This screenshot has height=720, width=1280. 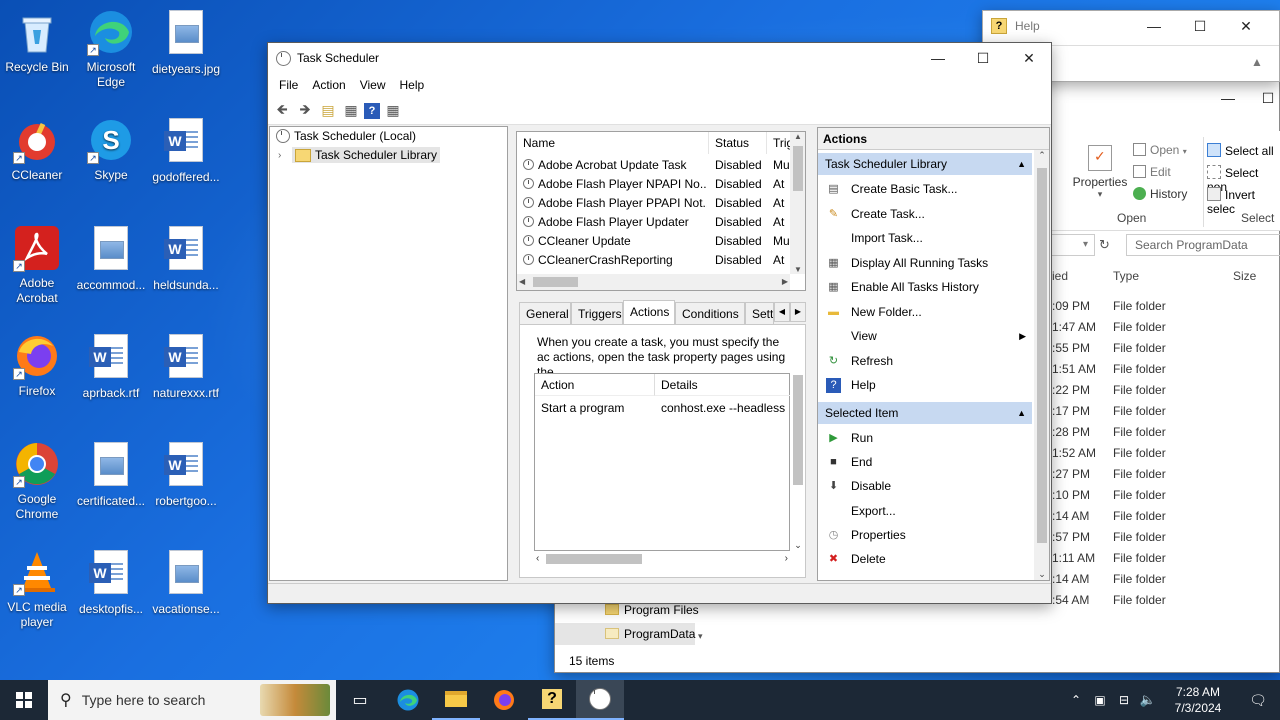 I want to click on scroll-up-icon: ⌃, so click(x=1041, y=155).